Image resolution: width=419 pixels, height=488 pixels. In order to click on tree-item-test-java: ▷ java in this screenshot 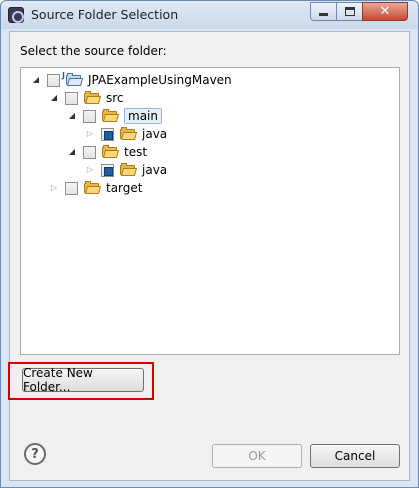, I will do `click(126, 170)`.